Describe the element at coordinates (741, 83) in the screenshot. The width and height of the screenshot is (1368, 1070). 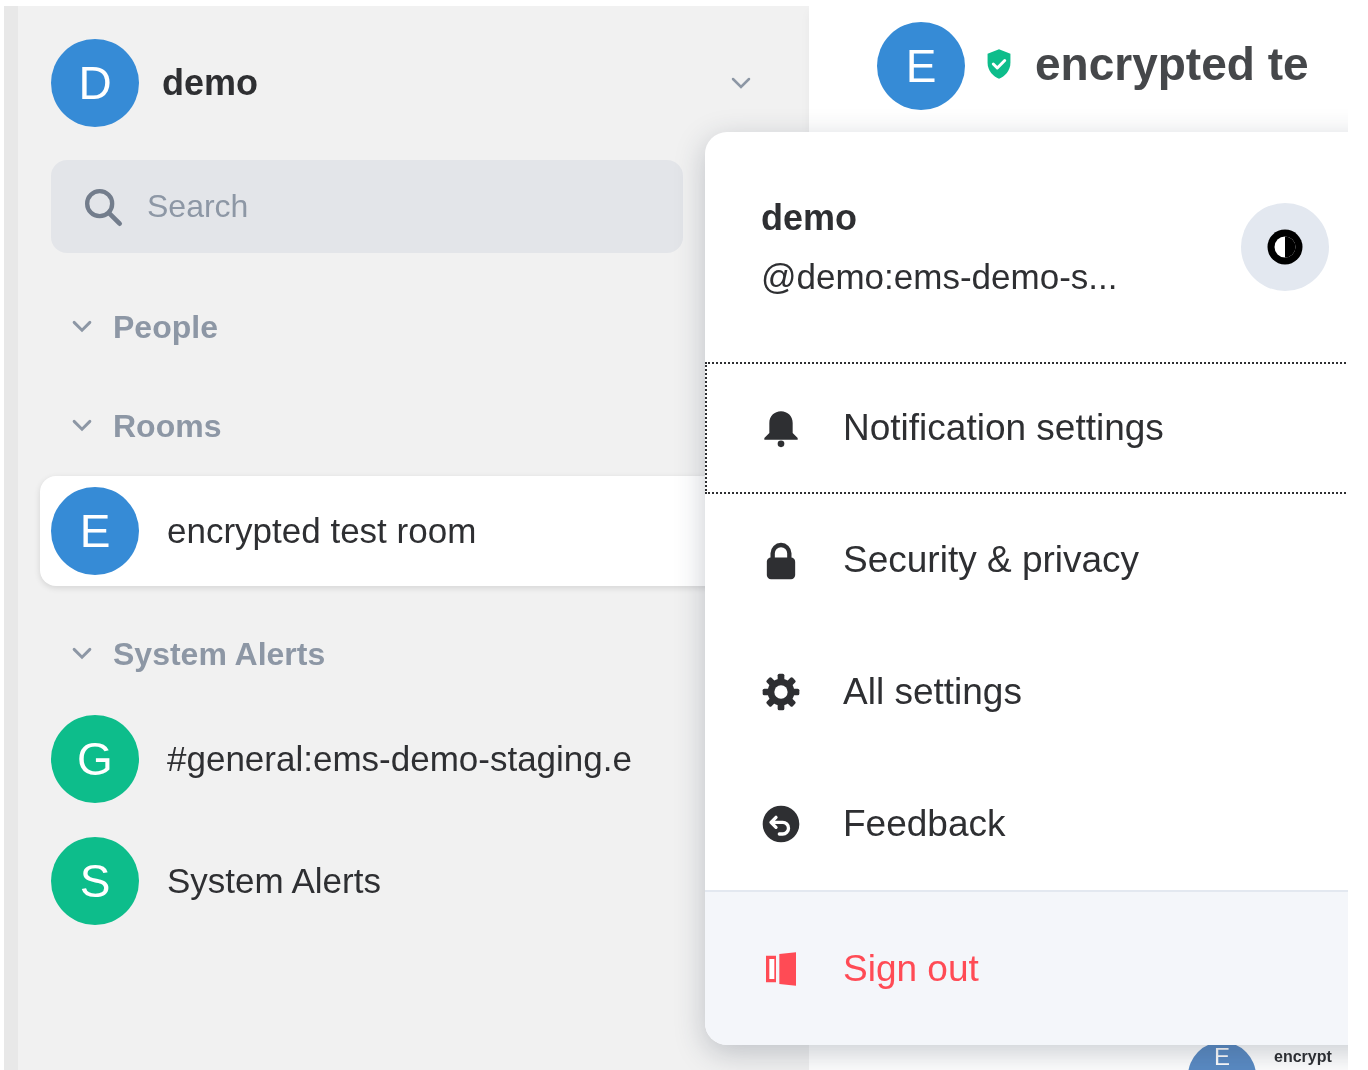
I see `chevron-down-icon` at that location.